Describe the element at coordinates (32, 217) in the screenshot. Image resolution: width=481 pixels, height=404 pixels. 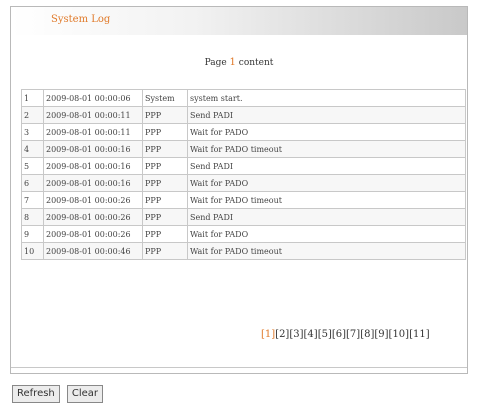
I see `row-index: 8` at that location.